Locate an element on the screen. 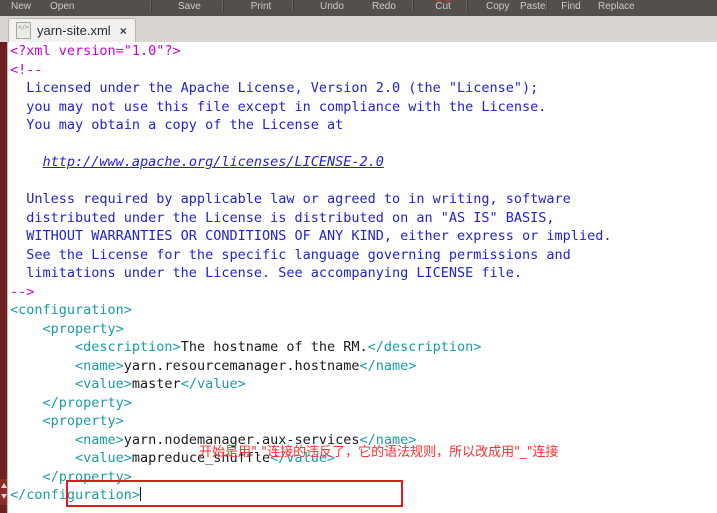 This screenshot has height=513, width=717. toolbar-button-label: Redo is located at coordinates (384, 6).